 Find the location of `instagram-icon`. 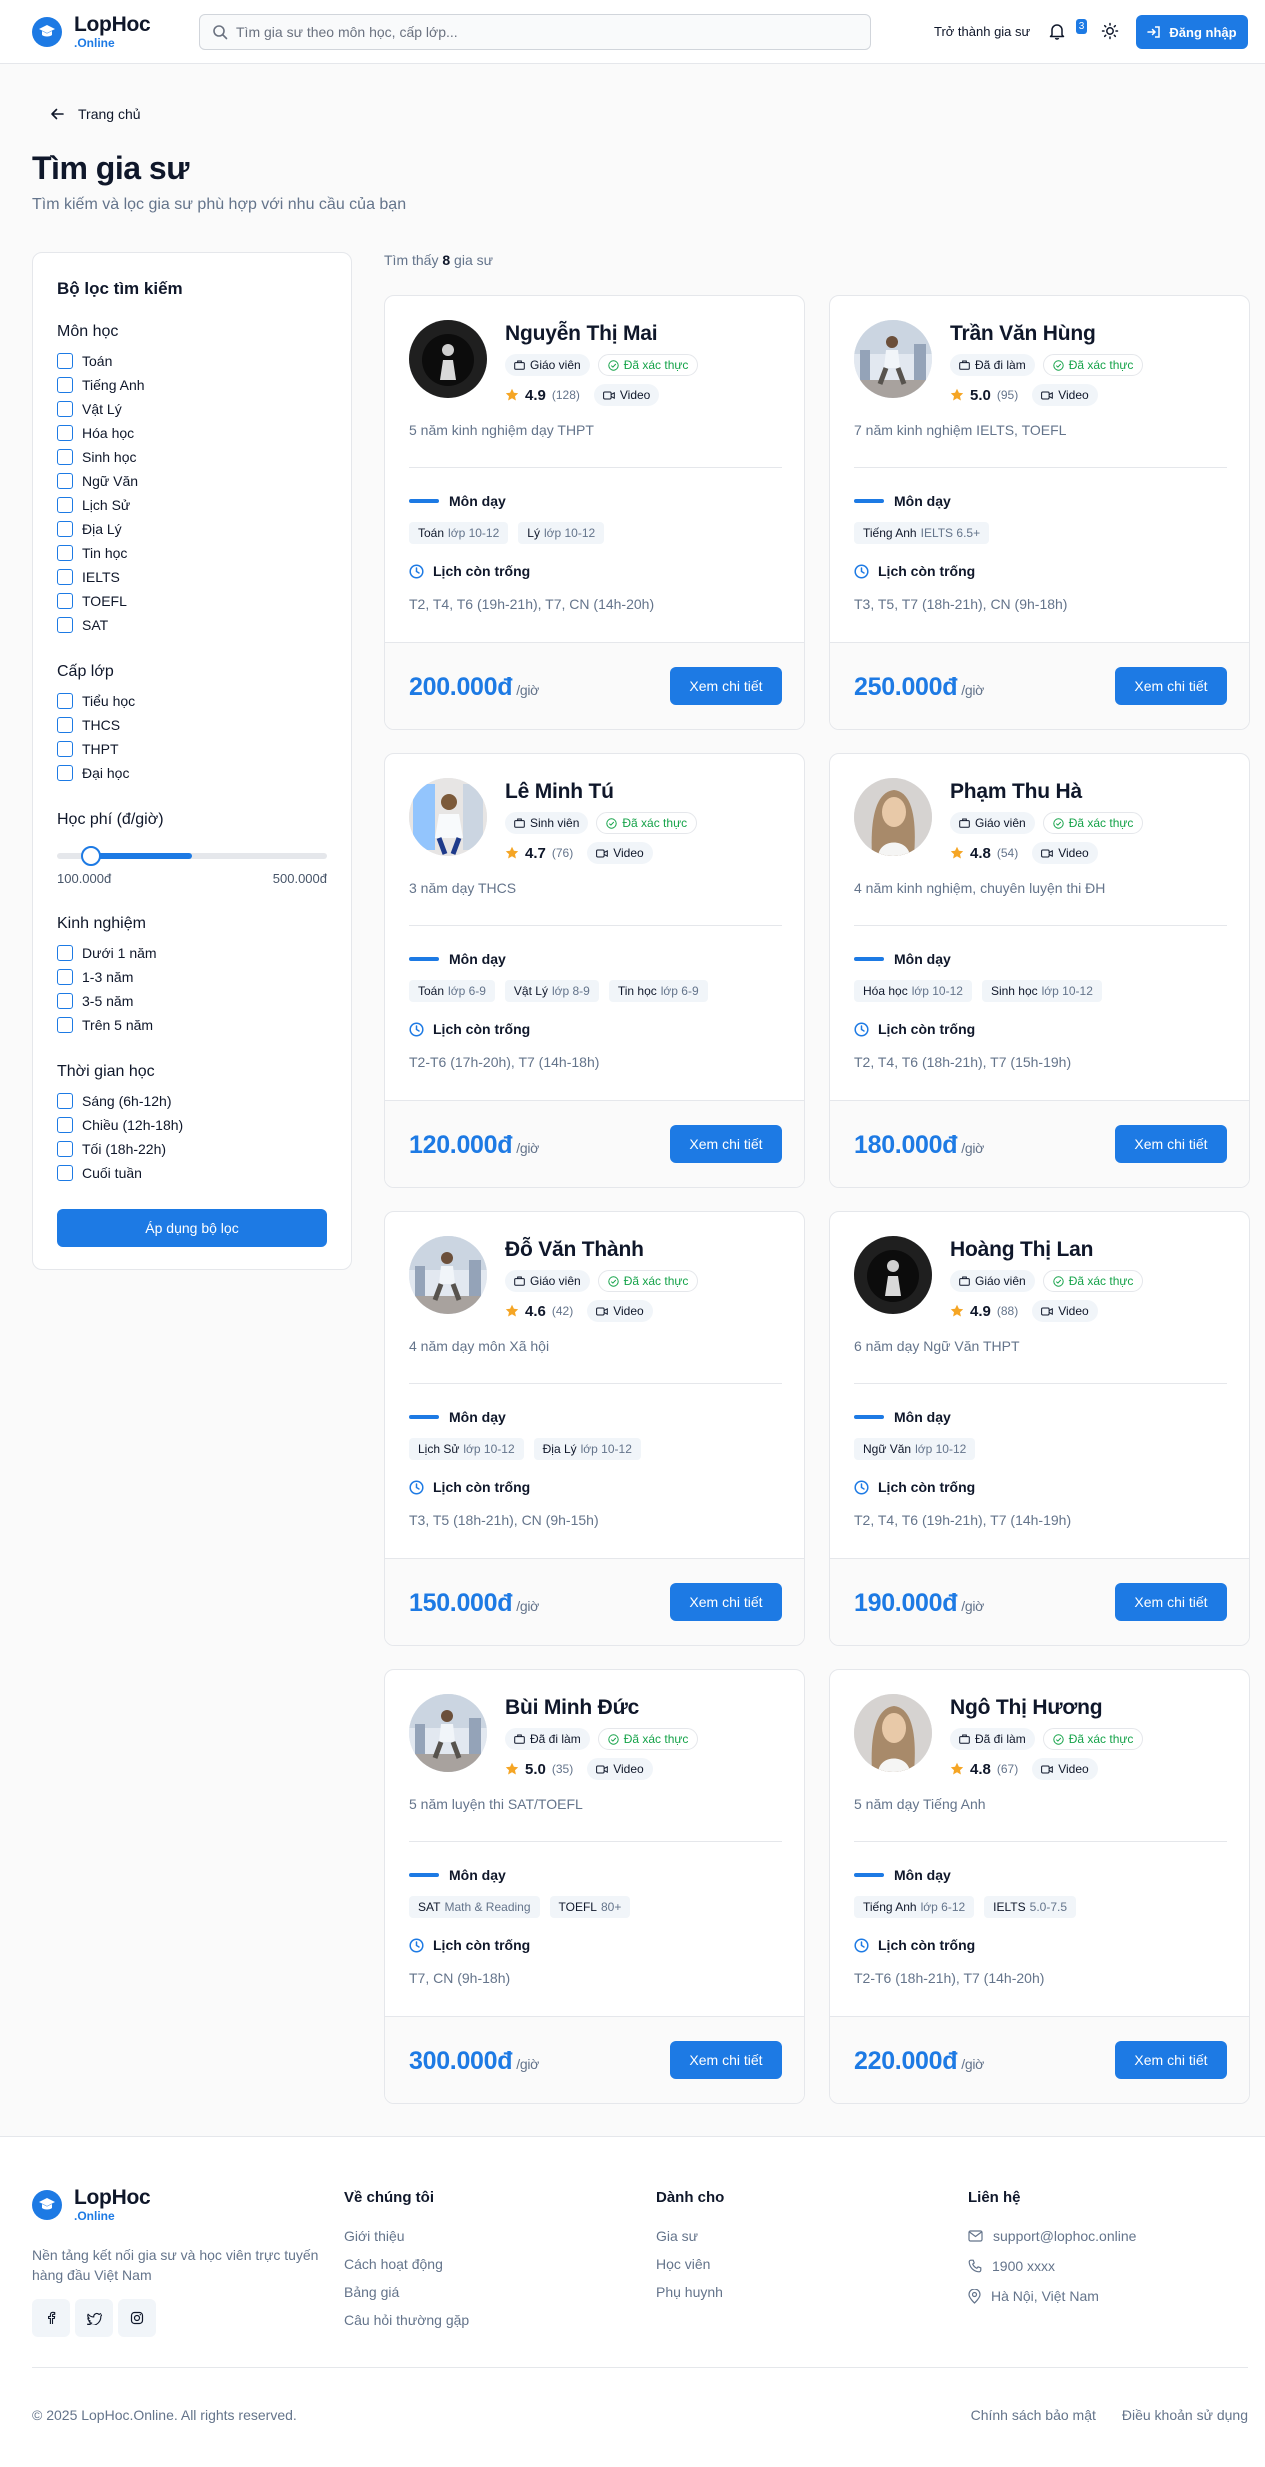

instagram-icon is located at coordinates (137, 2318).